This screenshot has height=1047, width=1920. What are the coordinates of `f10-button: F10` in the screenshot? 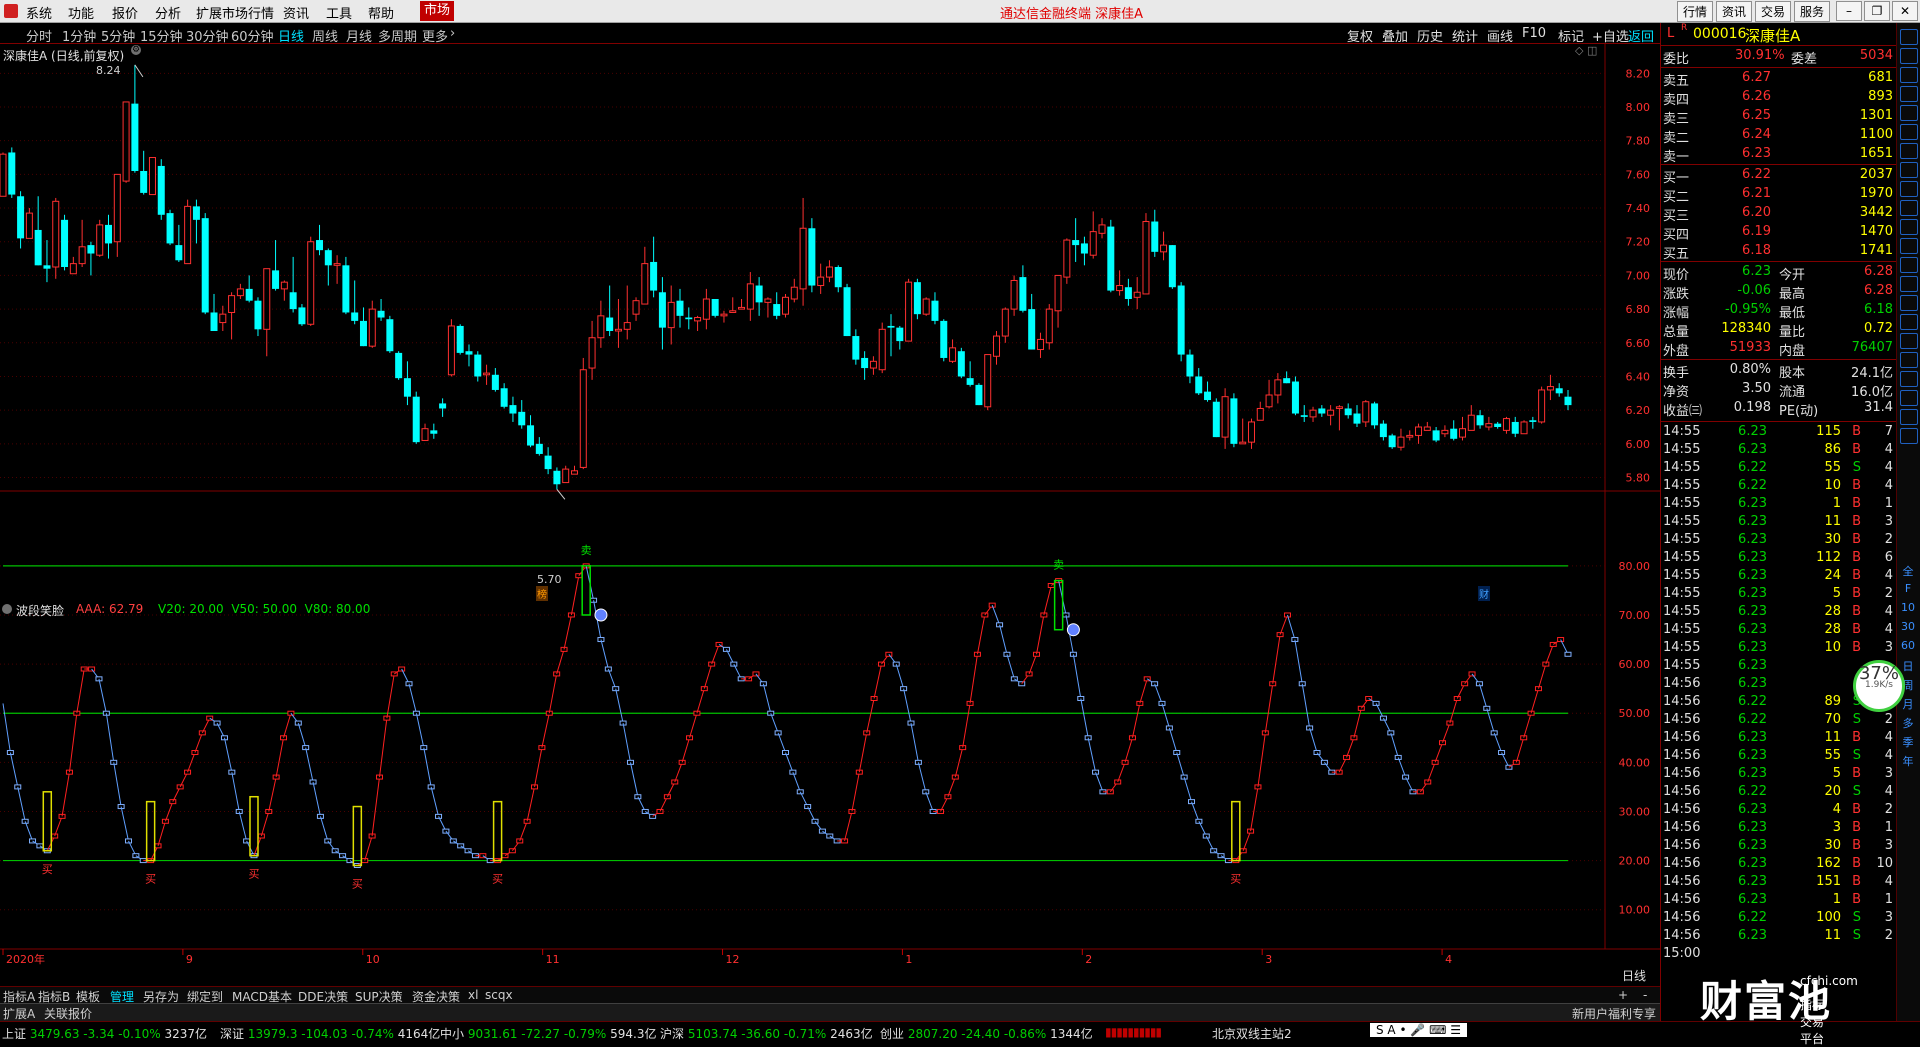 It's located at (1534, 33).